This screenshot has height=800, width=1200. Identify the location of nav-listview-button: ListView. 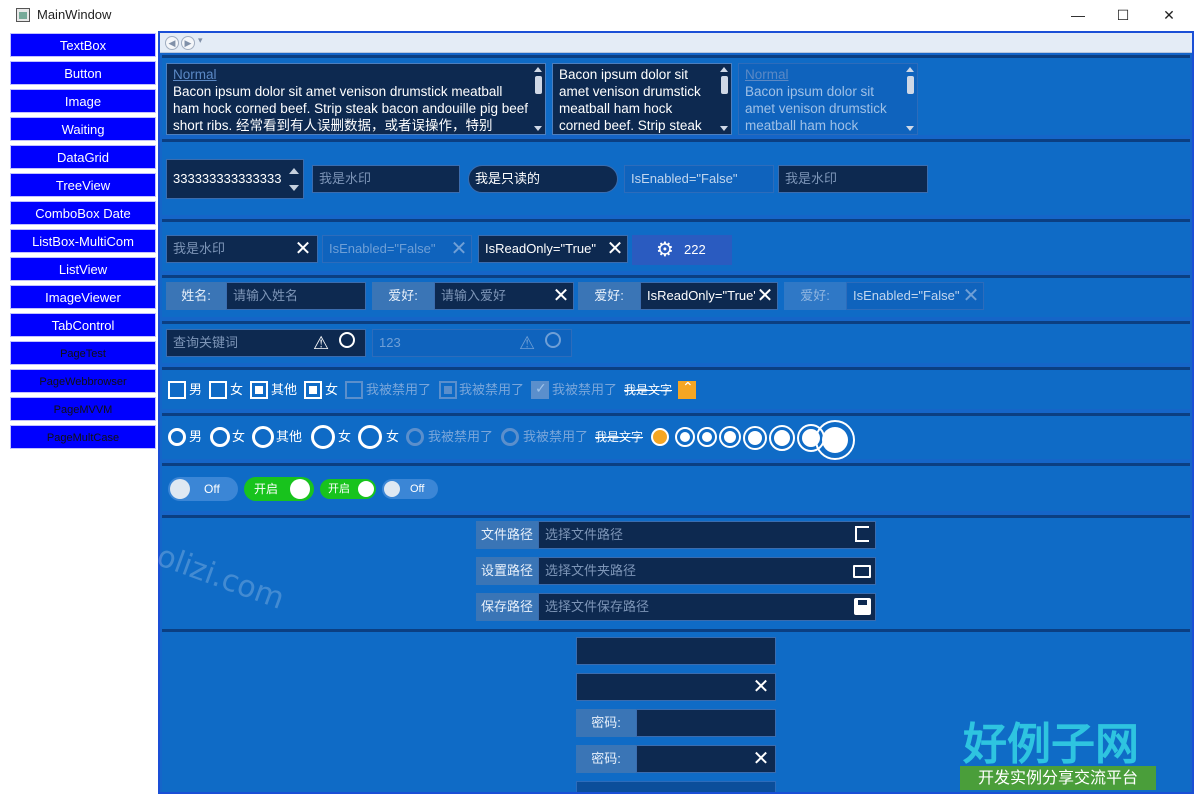
(83, 269).